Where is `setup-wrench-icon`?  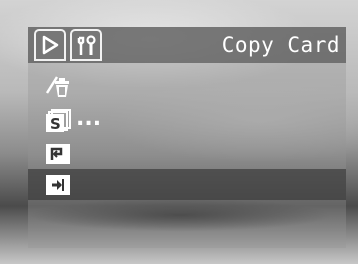 setup-wrench-icon is located at coordinates (86, 45).